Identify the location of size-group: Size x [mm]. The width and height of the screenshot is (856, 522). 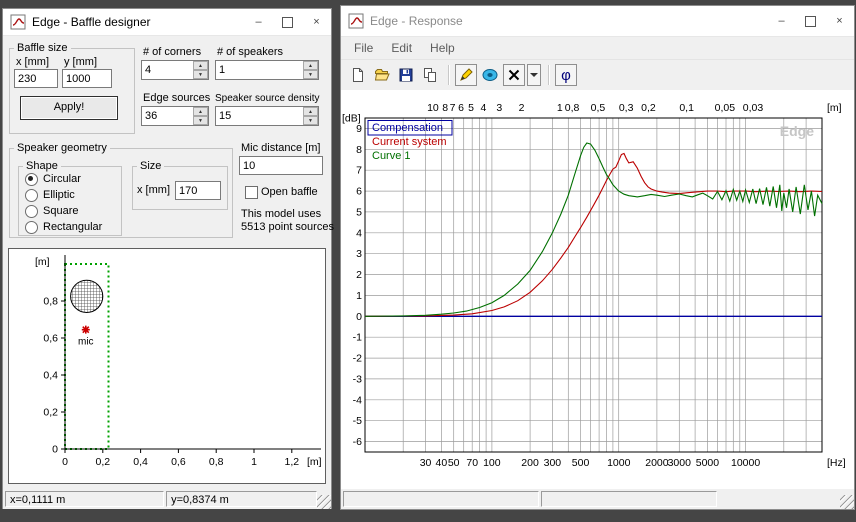
(180, 185).